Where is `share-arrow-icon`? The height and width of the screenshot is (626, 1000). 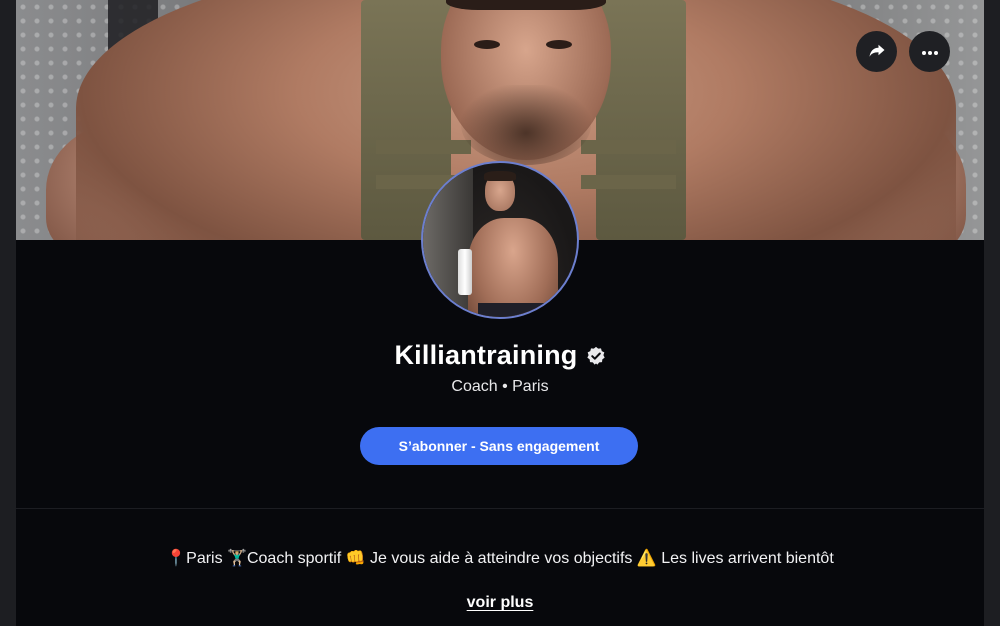
share-arrow-icon is located at coordinates (877, 51).